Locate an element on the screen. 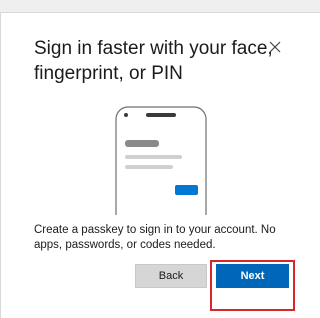 The width and height of the screenshot is (320, 318). close-icon is located at coordinates (275, 47).